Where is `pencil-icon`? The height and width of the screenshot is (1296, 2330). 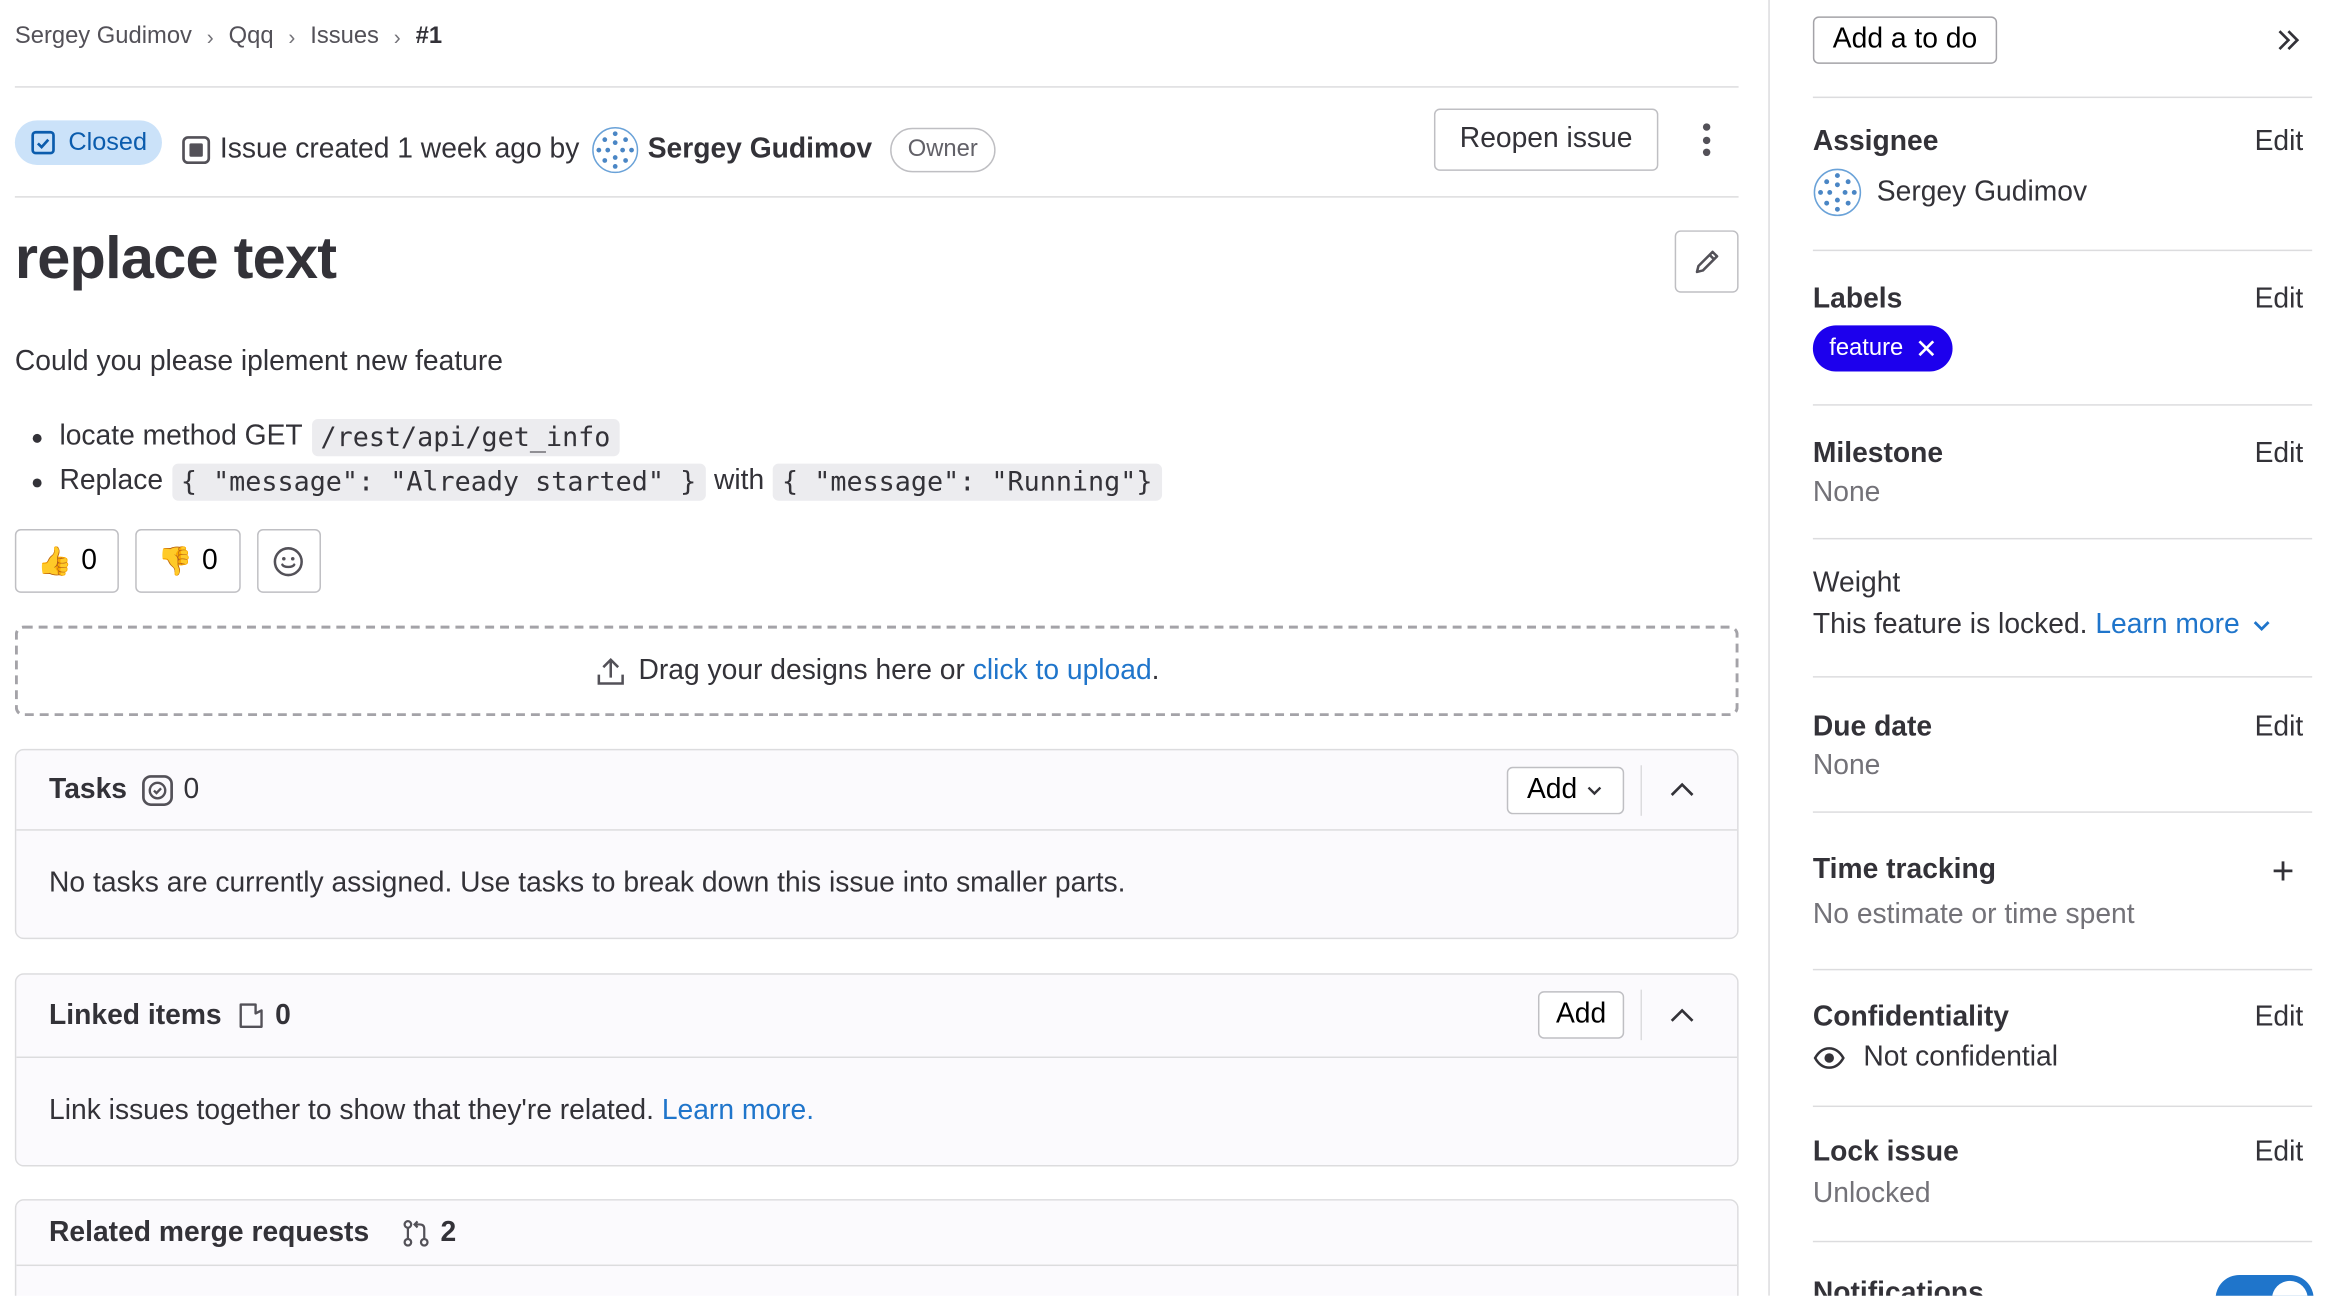
pencil-icon is located at coordinates (1706, 262).